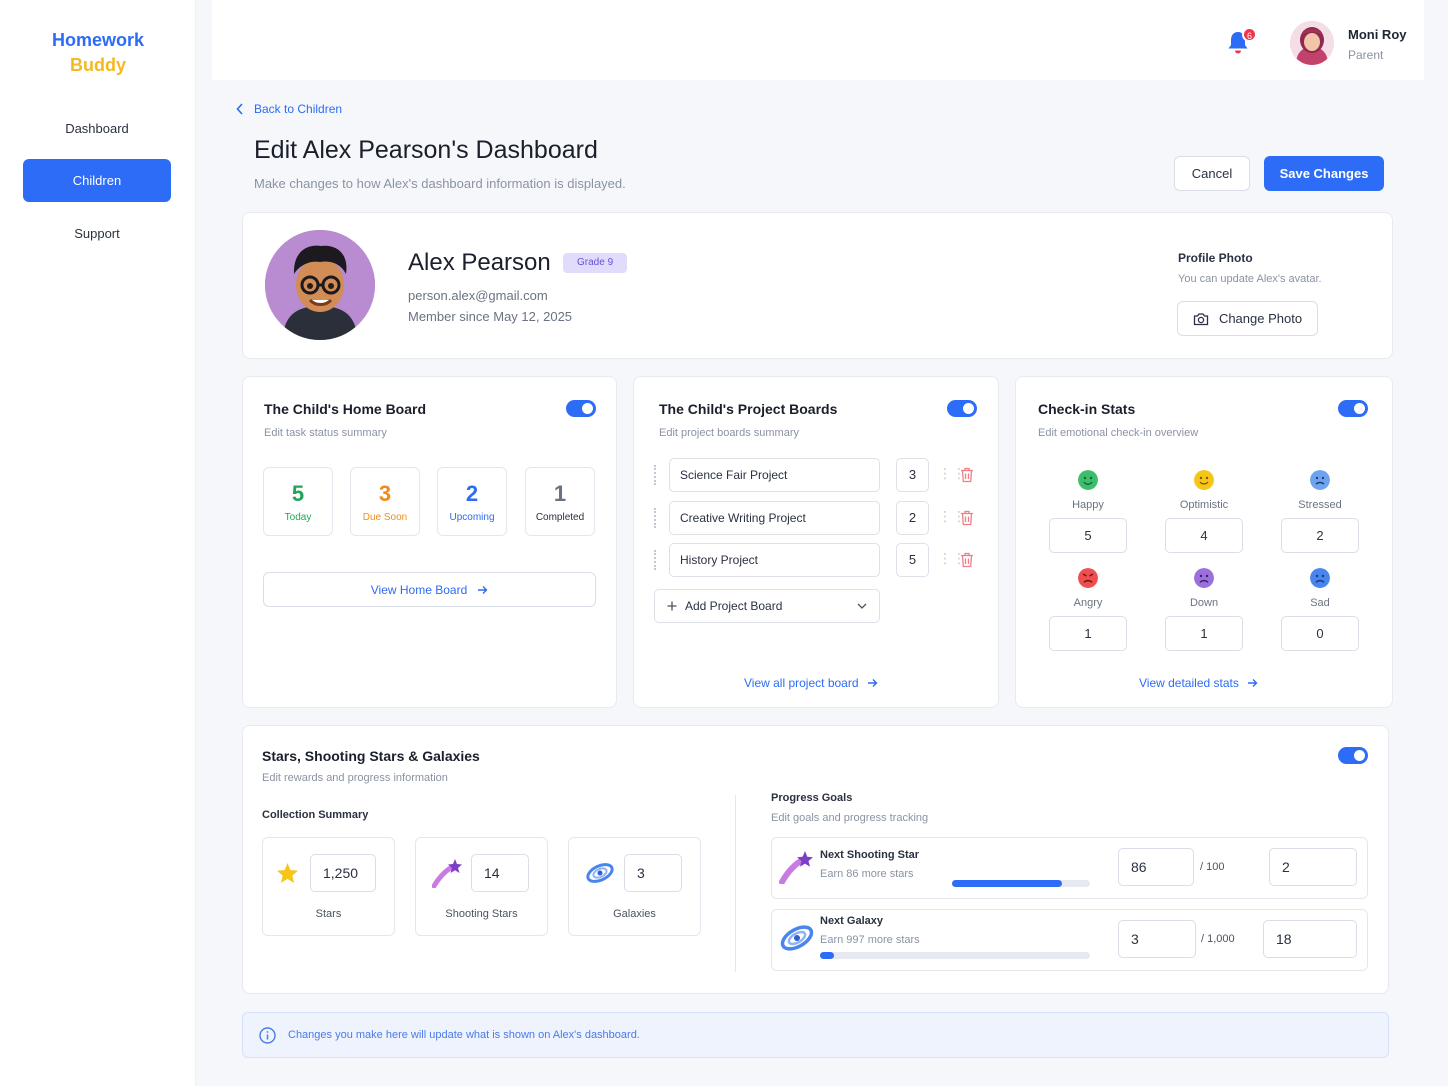 This screenshot has height=1086, width=1448. I want to click on chevron-left-icon, so click(239, 109).